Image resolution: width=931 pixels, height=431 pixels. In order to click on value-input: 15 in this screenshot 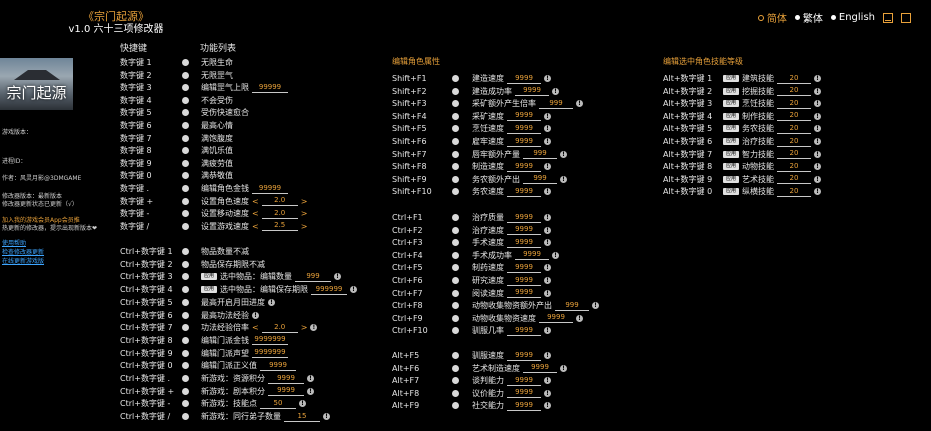, I will do `click(302, 417)`.